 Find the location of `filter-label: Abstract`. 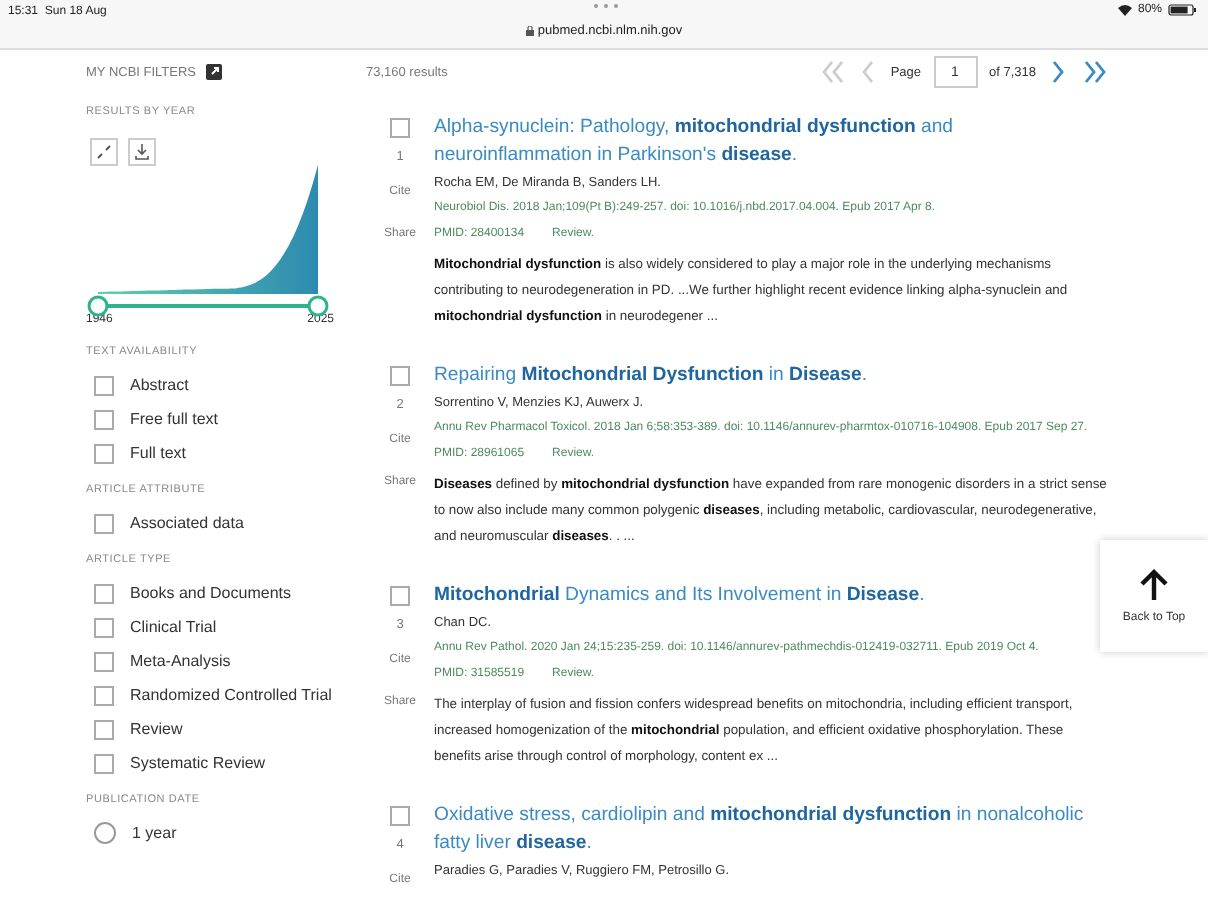

filter-label: Abstract is located at coordinates (159, 385).